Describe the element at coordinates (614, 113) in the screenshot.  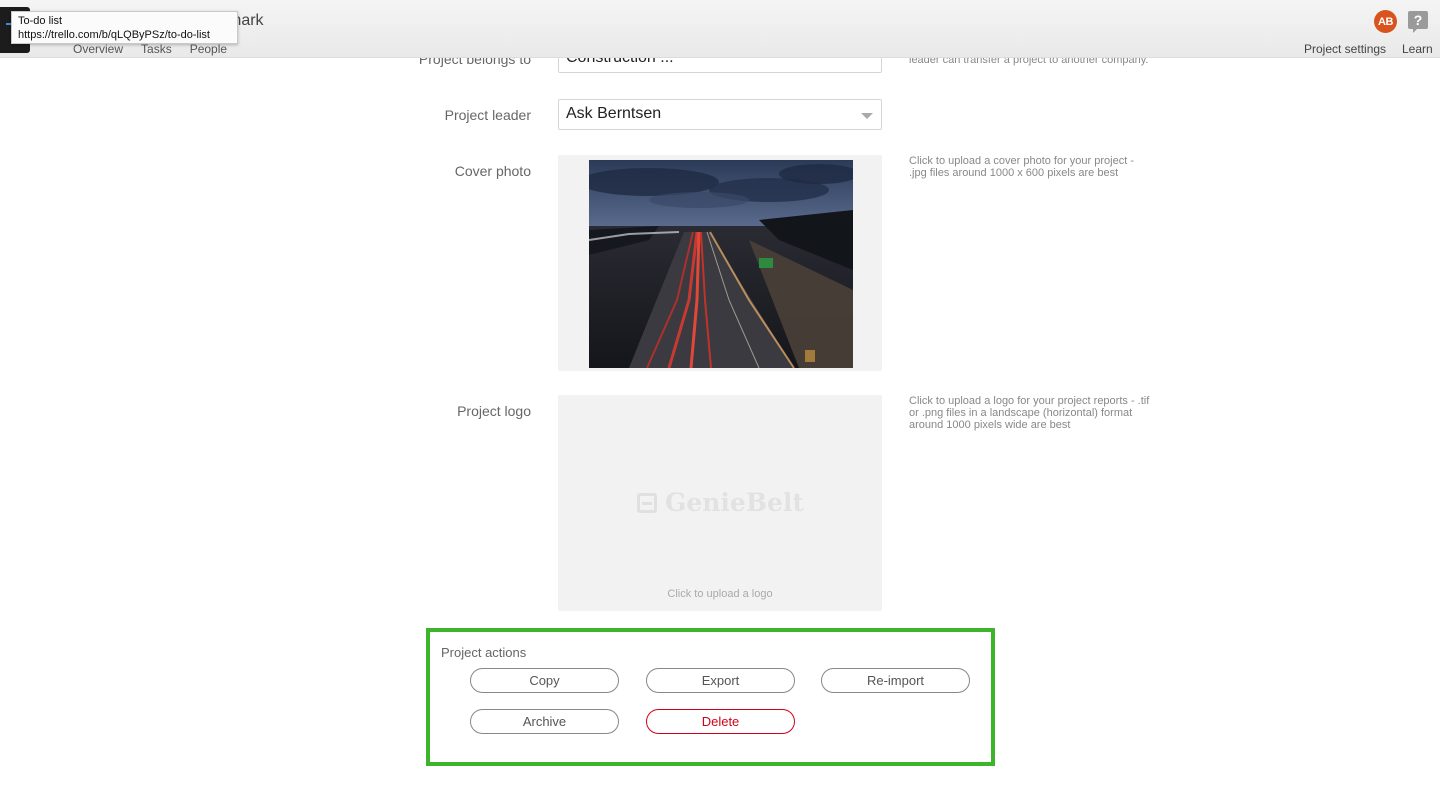
I see `project-leader-value: Ask Berntsen` at that location.